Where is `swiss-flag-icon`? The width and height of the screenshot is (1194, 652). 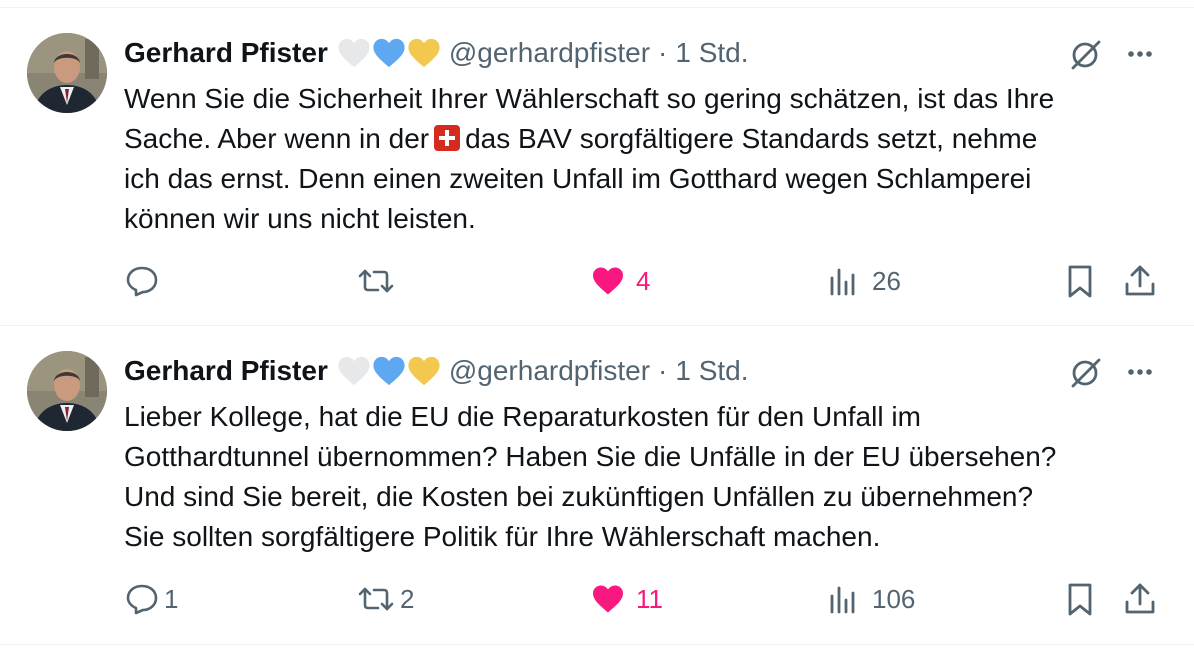 swiss-flag-icon is located at coordinates (447, 136).